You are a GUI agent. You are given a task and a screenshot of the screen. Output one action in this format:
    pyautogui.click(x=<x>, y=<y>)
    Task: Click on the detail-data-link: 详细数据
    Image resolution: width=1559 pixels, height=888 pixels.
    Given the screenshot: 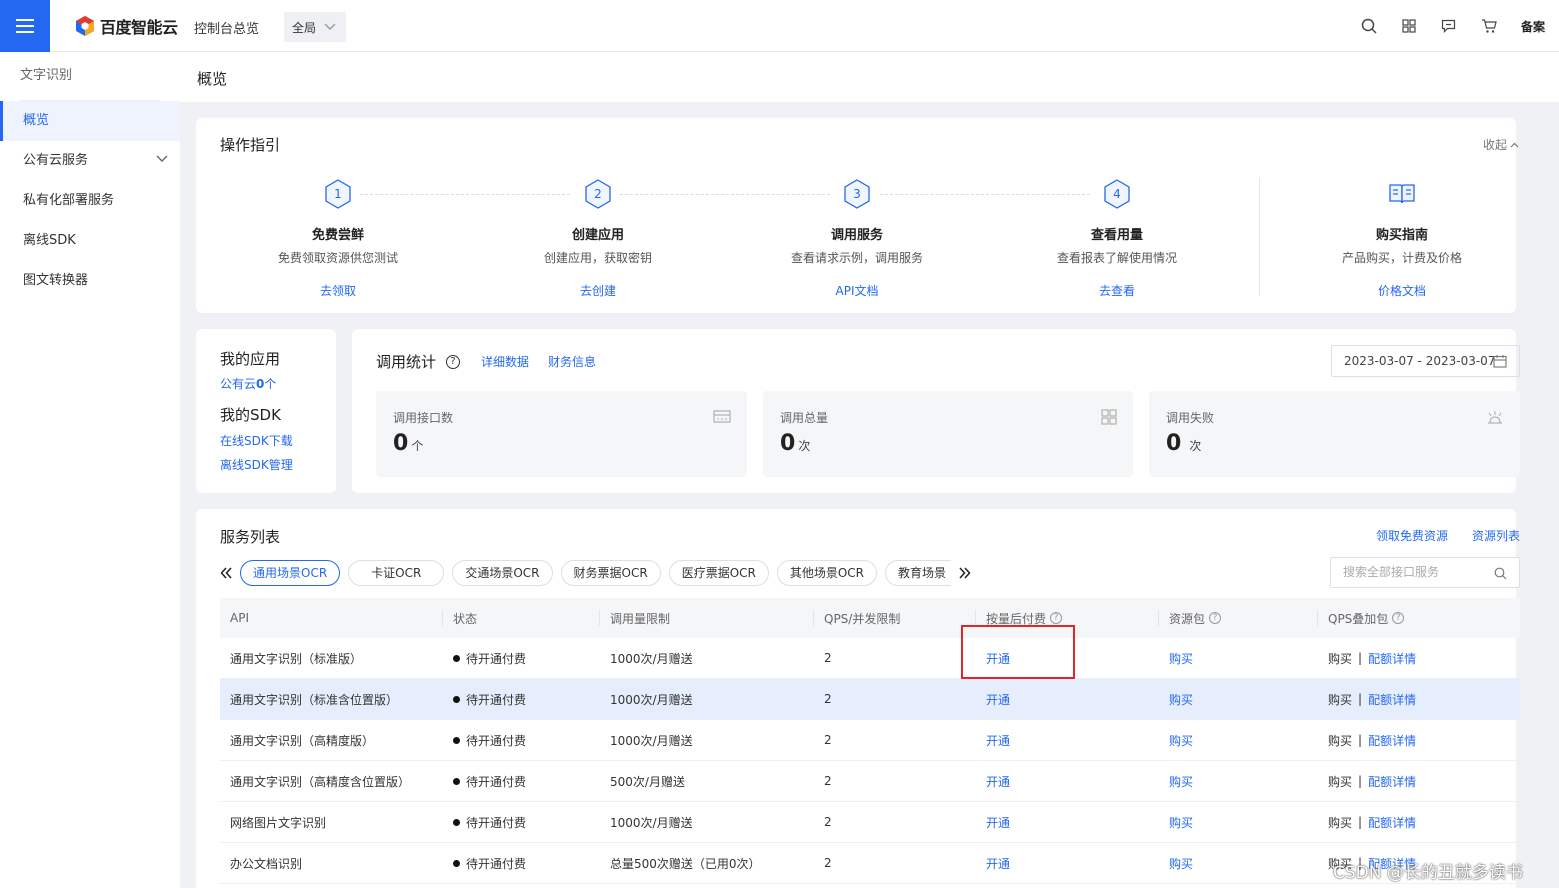 What is the action you would take?
    pyautogui.click(x=505, y=361)
    